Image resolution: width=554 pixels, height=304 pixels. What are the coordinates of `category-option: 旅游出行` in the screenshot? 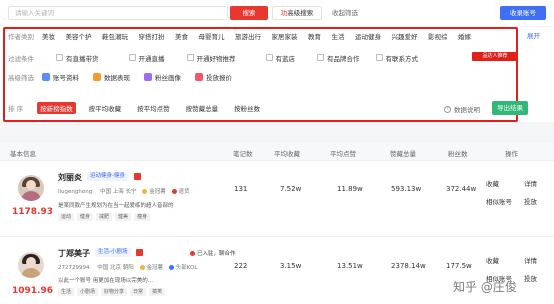 It's located at (248, 36).